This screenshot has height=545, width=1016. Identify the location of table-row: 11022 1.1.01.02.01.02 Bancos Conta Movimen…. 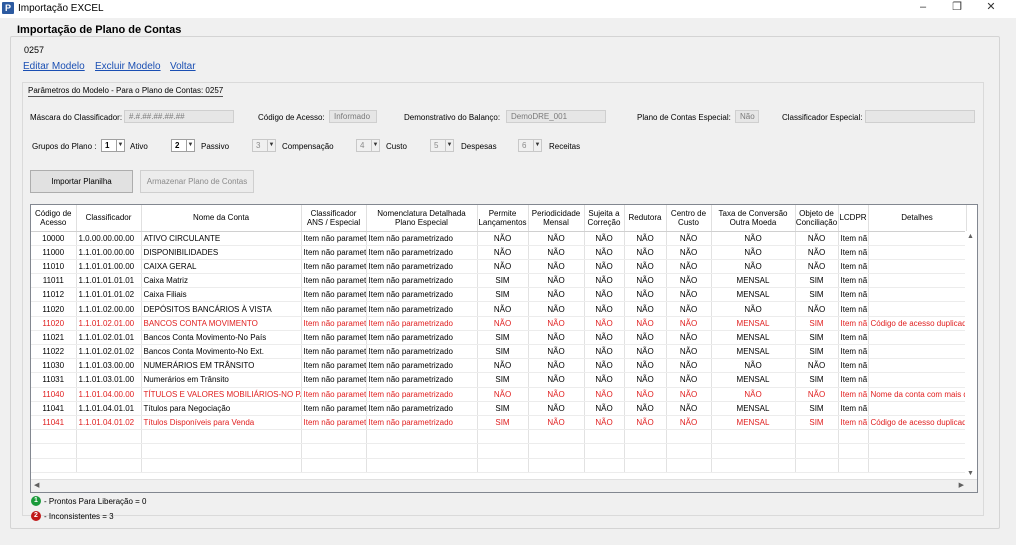
(499, 352).